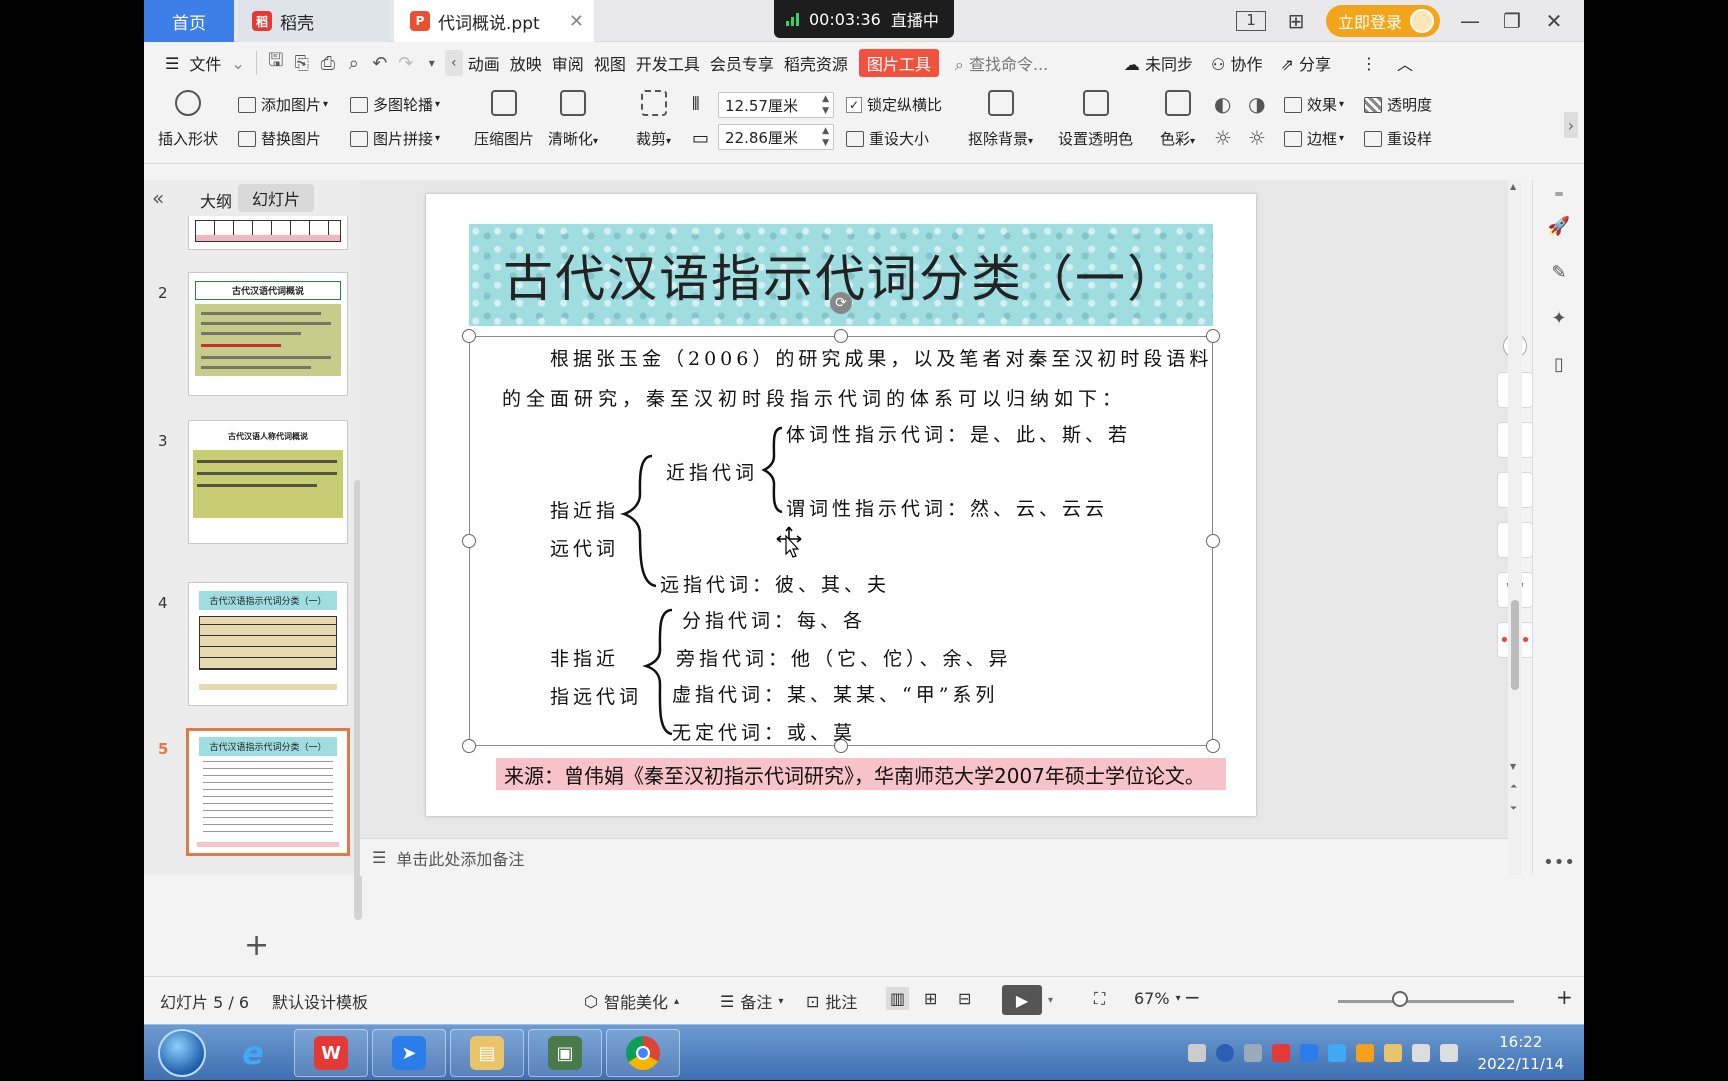 The width and height of the screenshot is (1728, 1081). What do you see at coordinates (1571, 125) in the screenshot?
I see `ribbon-scroll-right-icon: ›` at bounding box center [1571, 125].